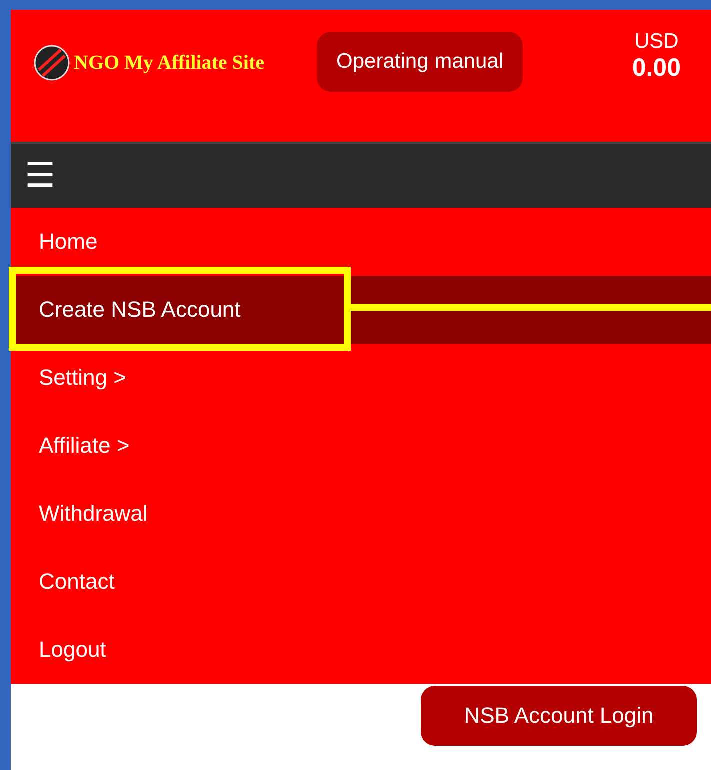  I want to click on menu-item: Affiliate >, so click(361, 446).